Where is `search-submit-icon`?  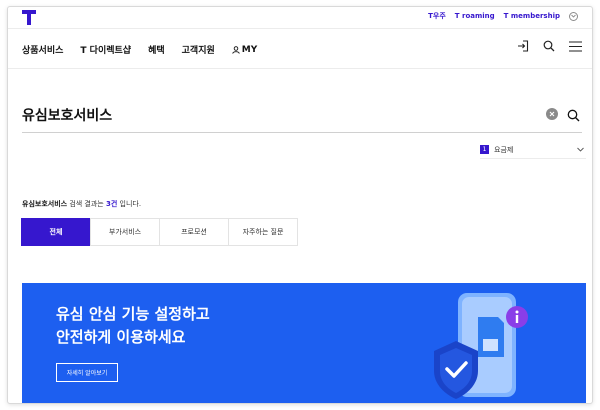 search-submit-icon is located at coordinates (573, 116).